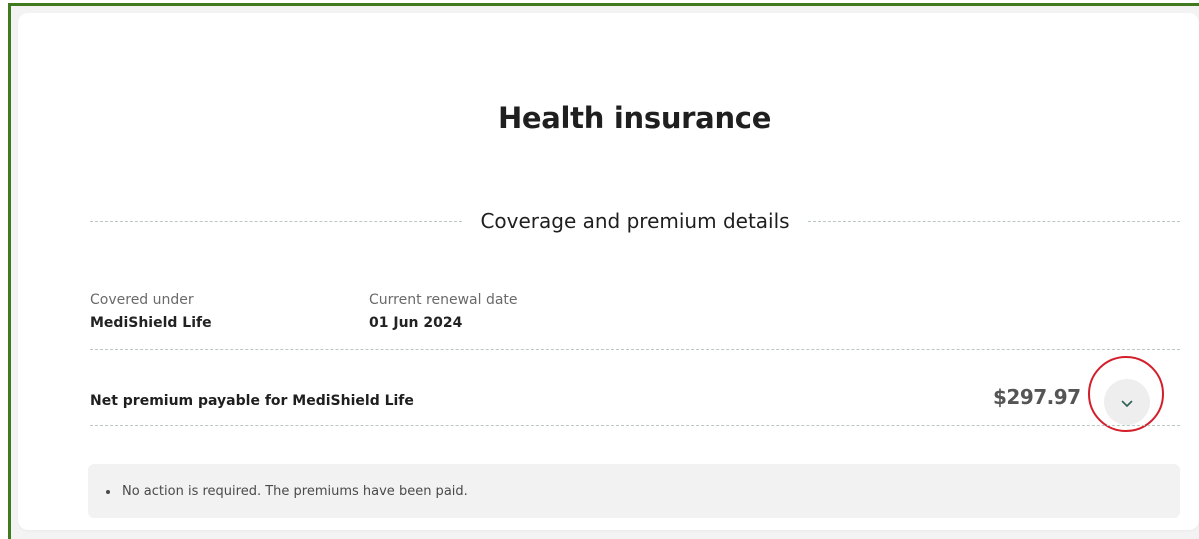  What do you see at coordinates (635, 349) in the screenshot?
I see `divider-top` at bounding box center [635, 349].